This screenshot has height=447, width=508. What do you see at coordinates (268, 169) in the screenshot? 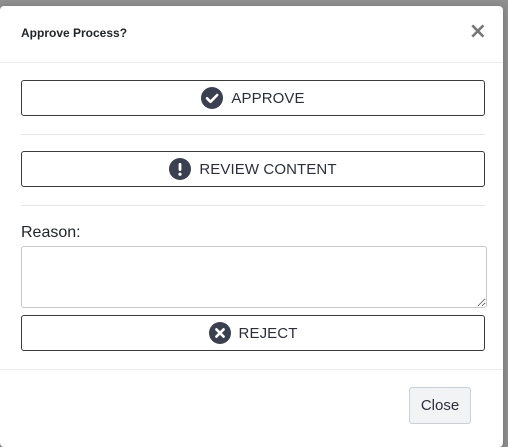
I see `review-content-label: REVIEW CONTENT` at bounding box center [268, 169].